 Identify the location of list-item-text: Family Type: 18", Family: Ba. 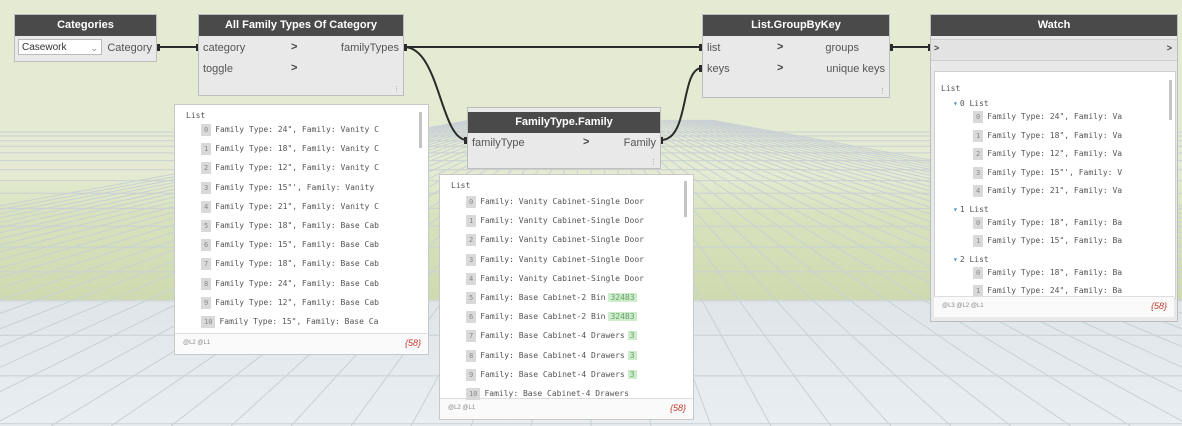
(1055, 222).